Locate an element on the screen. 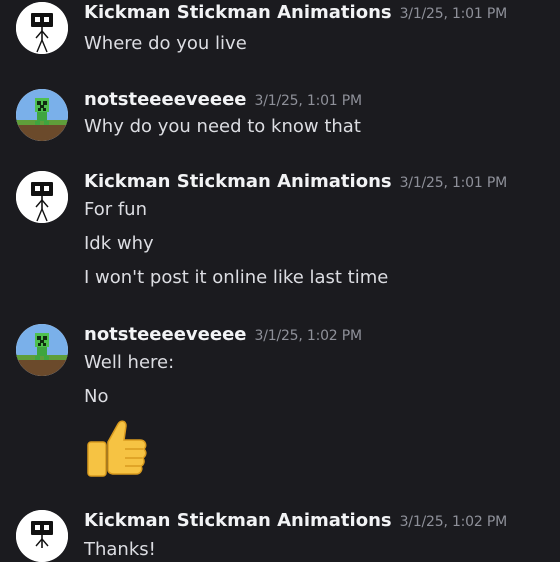  message-text: Where do you live is located at coordinates (165, 43).